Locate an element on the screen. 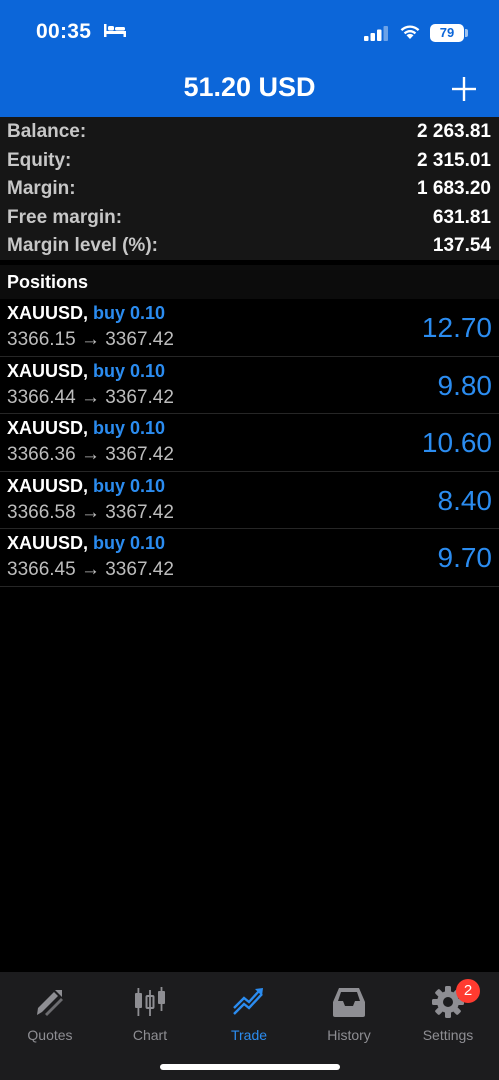  tab-label: Settings is located at coordinates (448, 1035).